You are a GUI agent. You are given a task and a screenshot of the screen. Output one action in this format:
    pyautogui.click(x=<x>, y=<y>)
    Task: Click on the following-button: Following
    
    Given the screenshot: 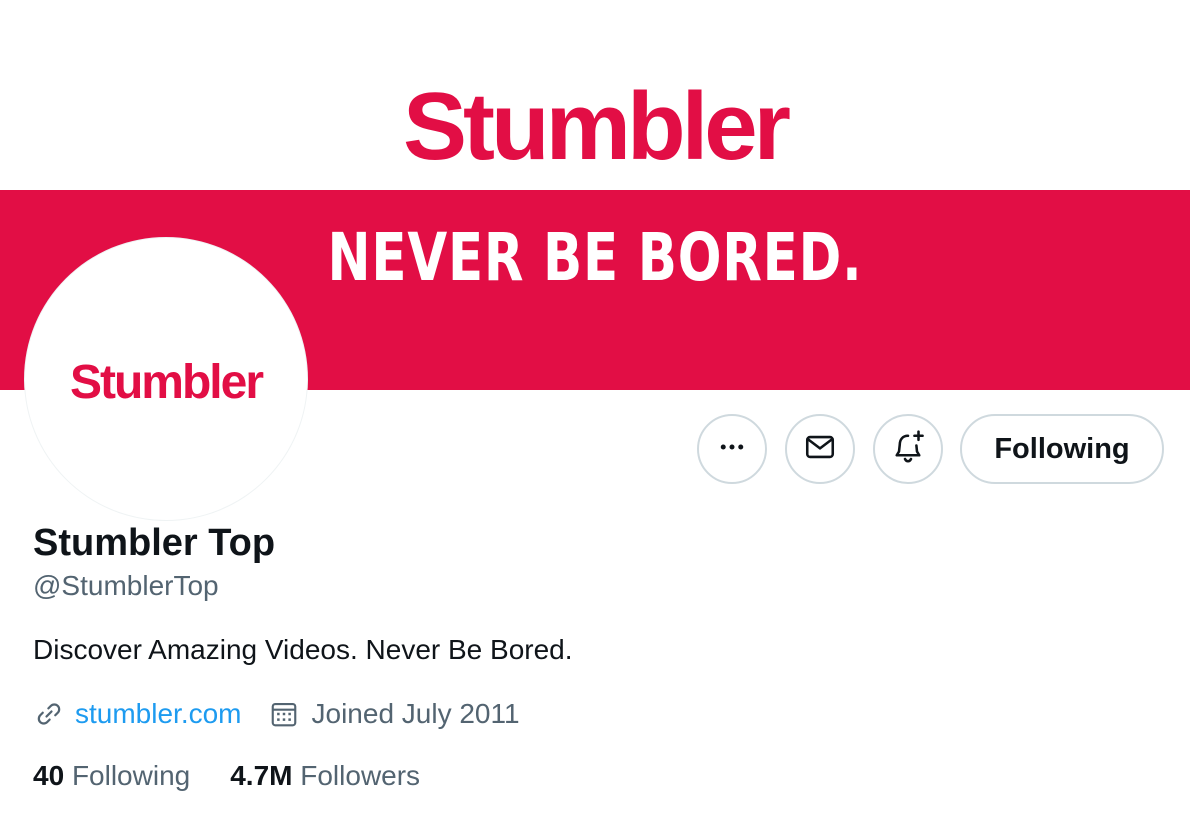 What is the action you would take?
    pyautogui.click(x=1062, y=449)
    